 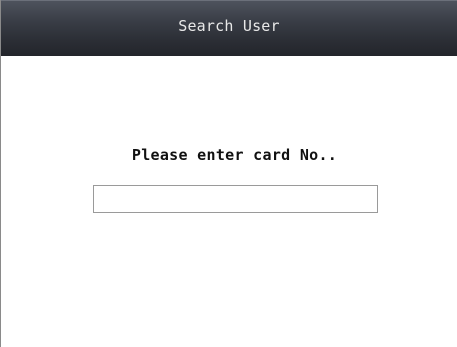 I want to click on page-title: Search User, so click(x=229, y=25).